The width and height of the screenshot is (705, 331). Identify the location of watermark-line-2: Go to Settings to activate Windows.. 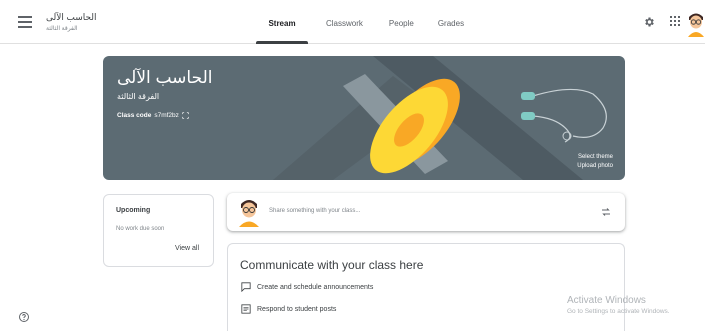
(618, 311).